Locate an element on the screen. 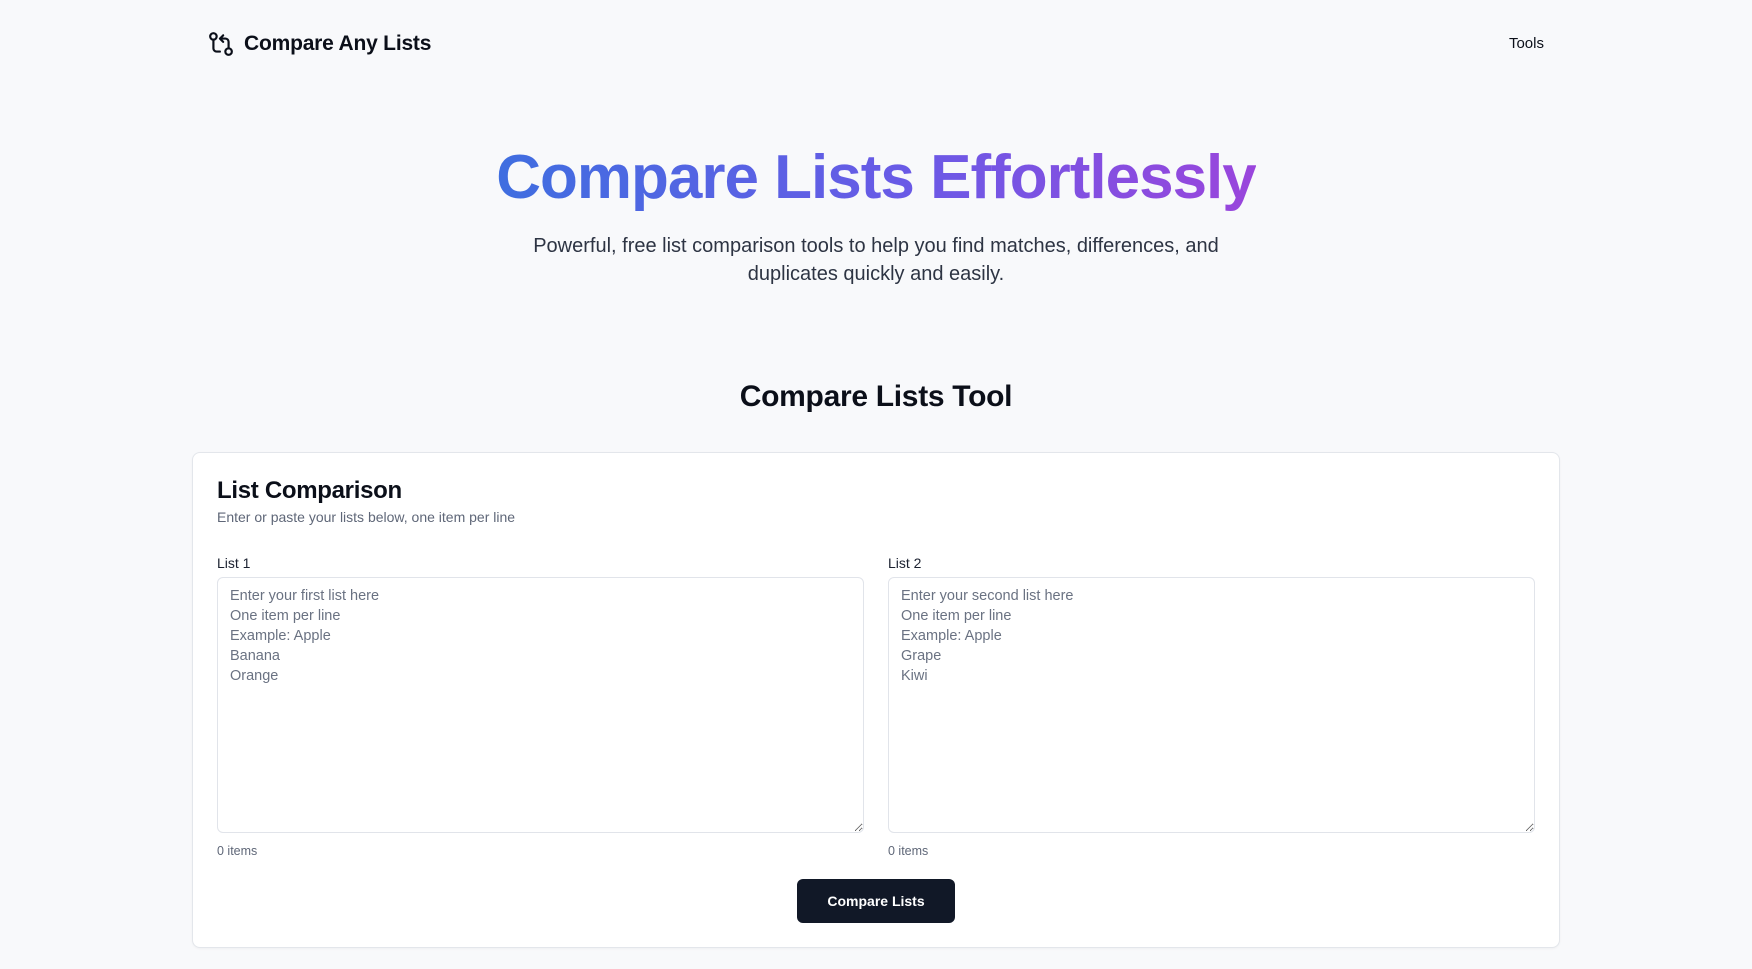 The image size is (1752, 969). list2-textarea is located at coordinates (1211, 705).